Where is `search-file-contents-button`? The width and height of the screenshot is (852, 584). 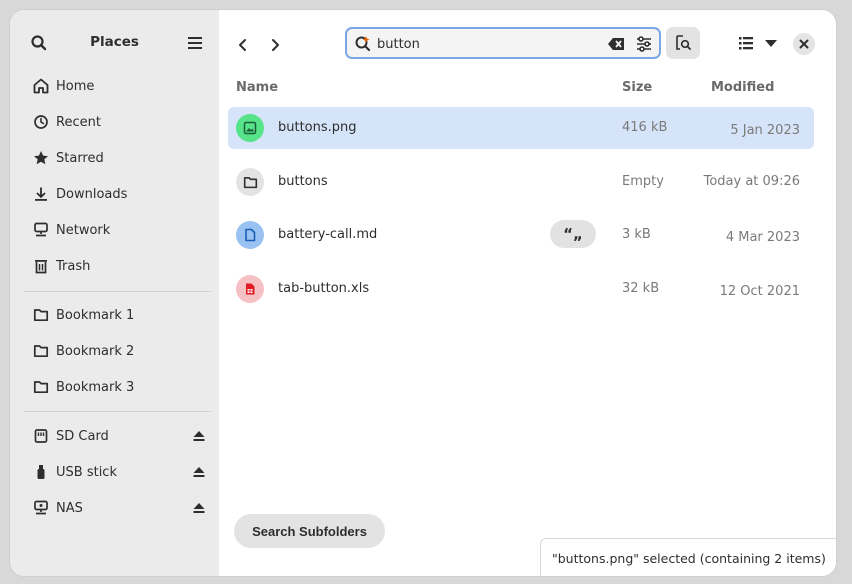 search-file-contents-button is located at coordinates (683, 43).